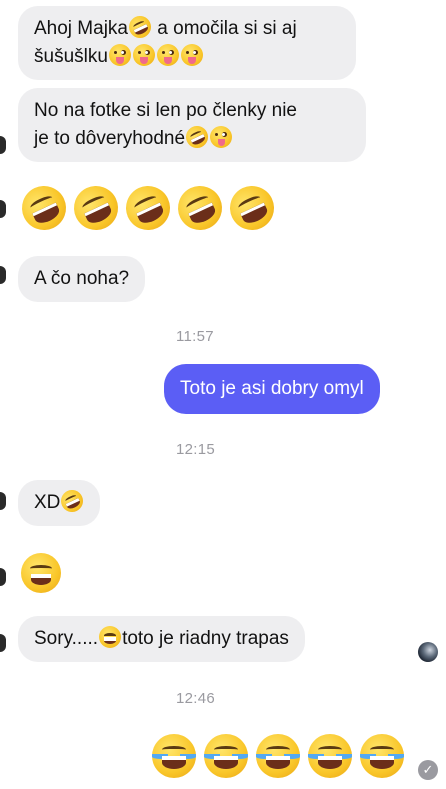 The image size is (446, 789). What do you see at coordinates (196, 449) in the screenshot?
I see `timestamp: 12:15` at bounding box center [196, 449].